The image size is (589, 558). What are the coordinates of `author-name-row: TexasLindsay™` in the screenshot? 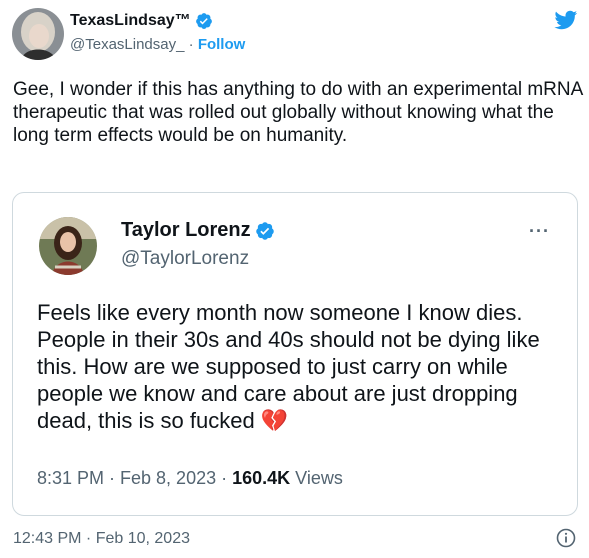 It's located at (141, 21).